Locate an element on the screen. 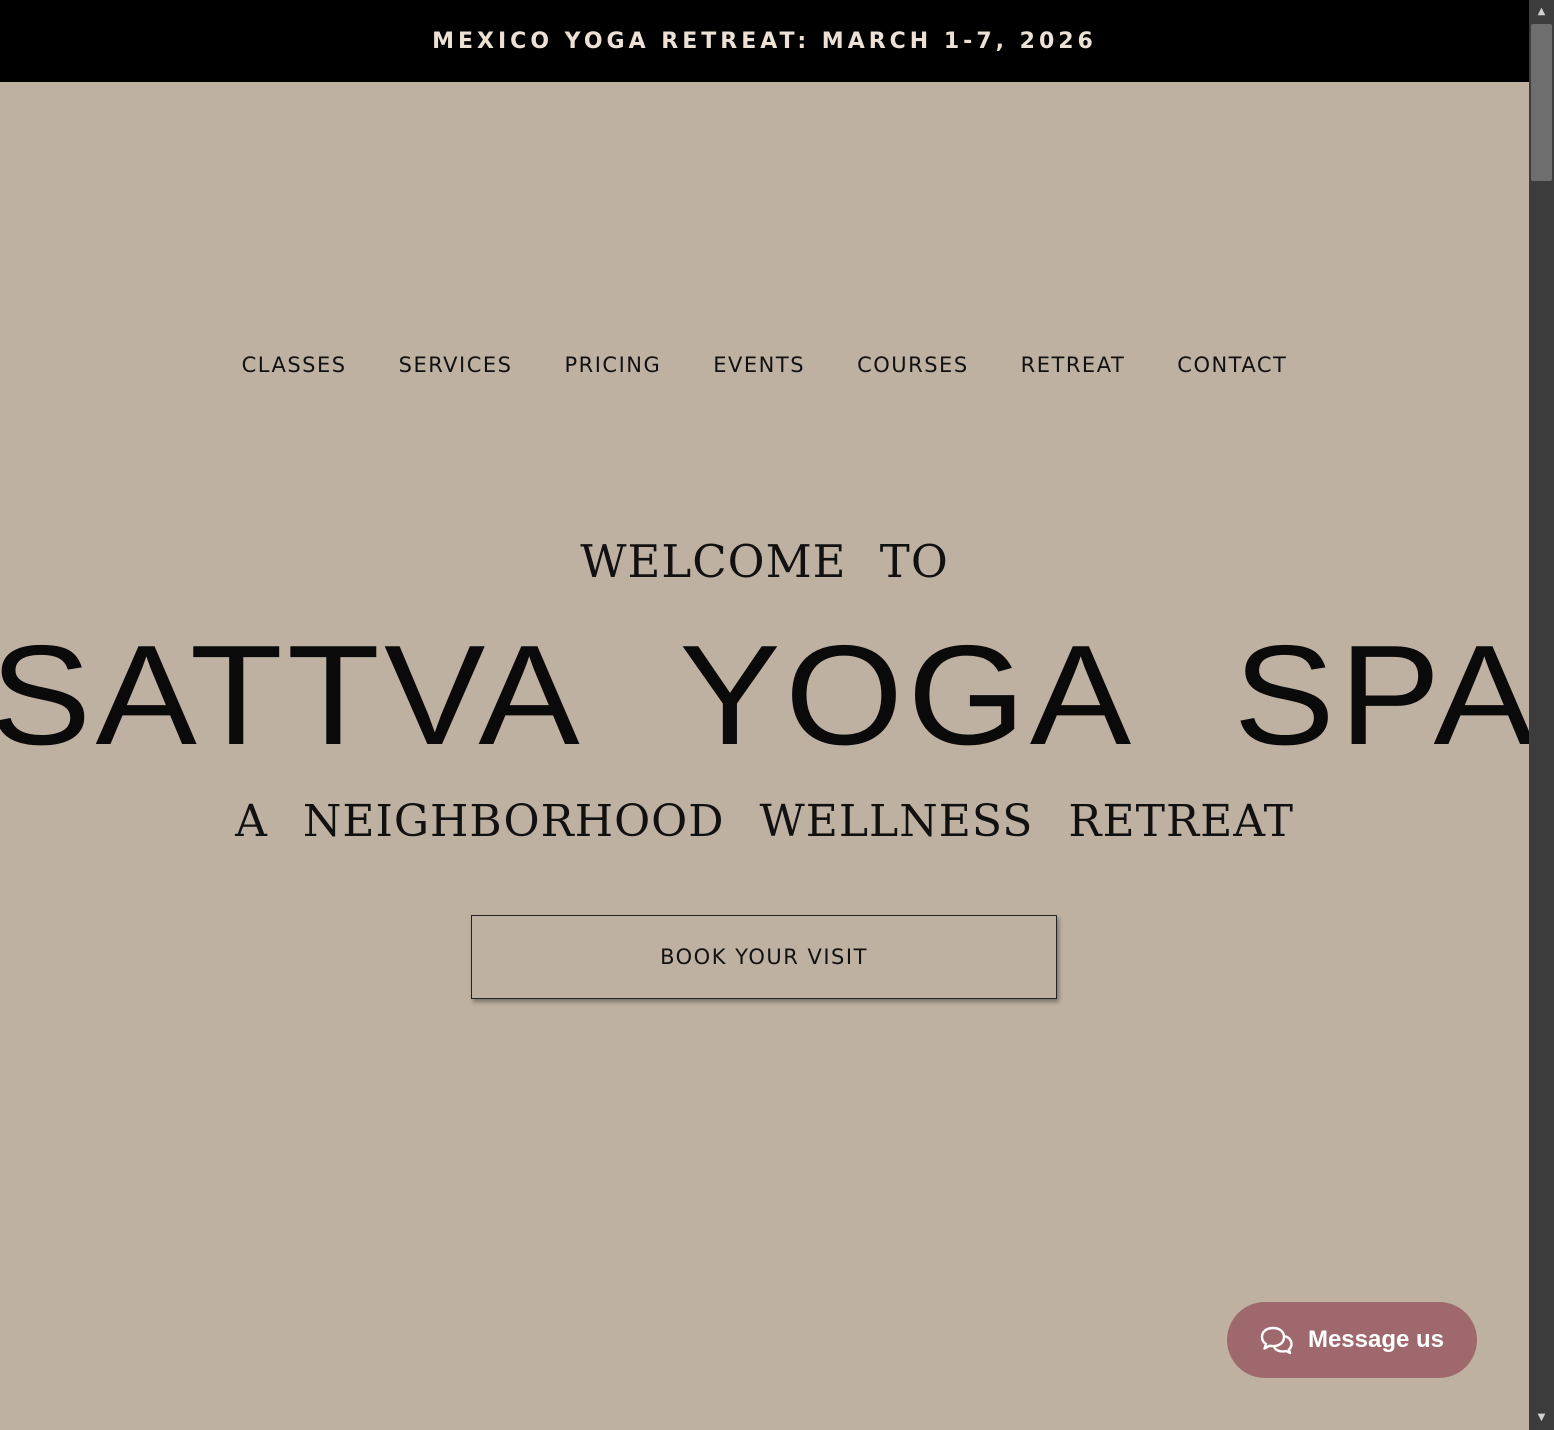  scroll-thumb is located at coordinates (1541, 102).